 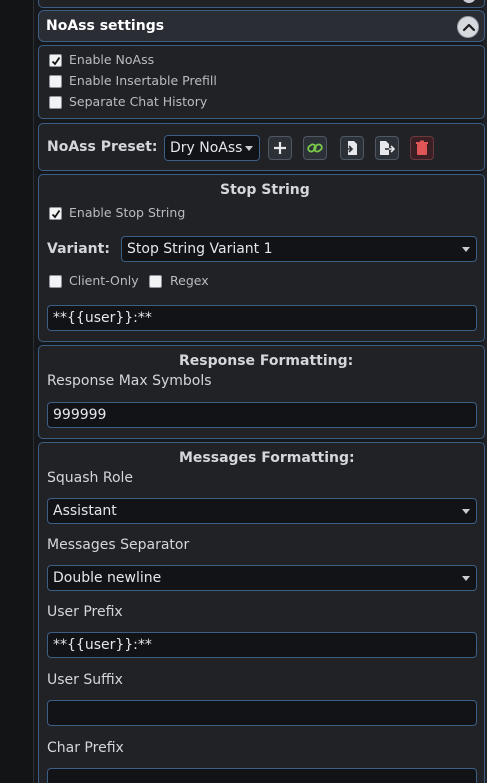 I want to click on squash-role-select: Assistant, so click(x=262, y=511).